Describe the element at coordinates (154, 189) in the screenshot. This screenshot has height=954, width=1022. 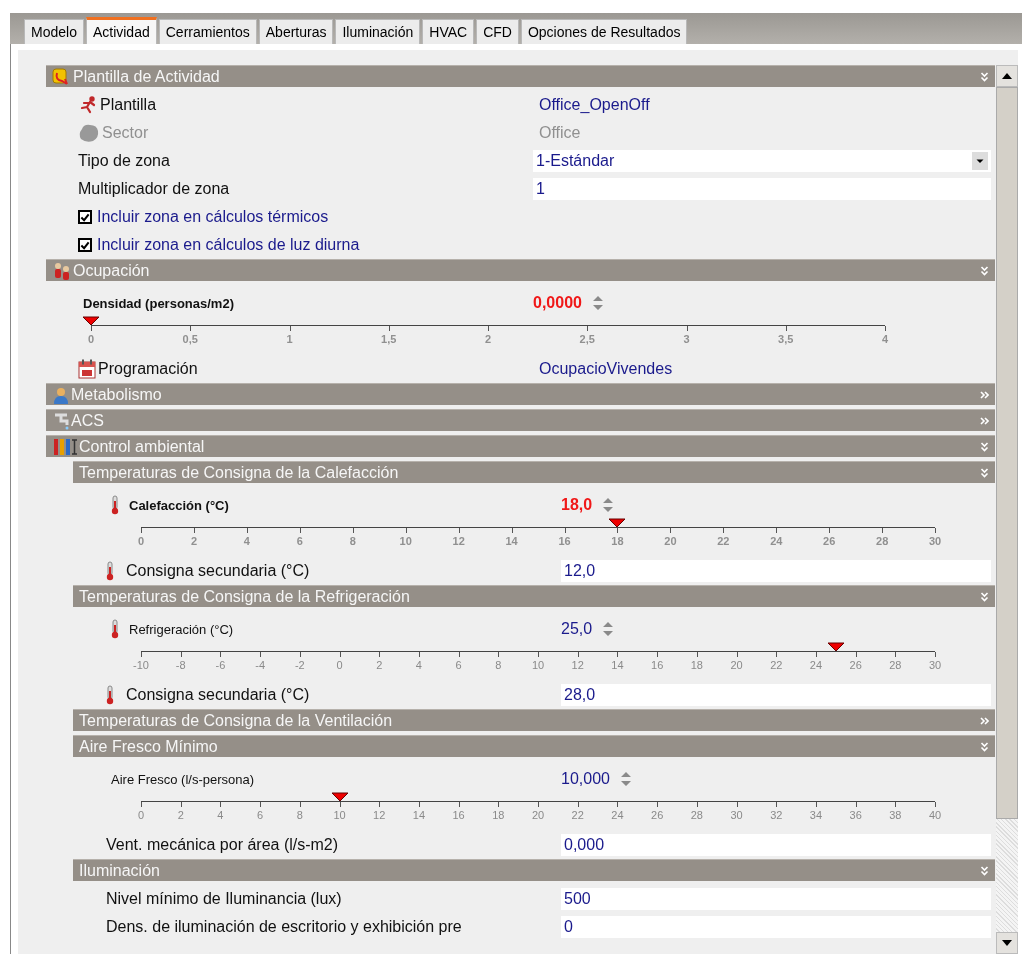
I see `field-label: Multiplicador de zona` at that location.